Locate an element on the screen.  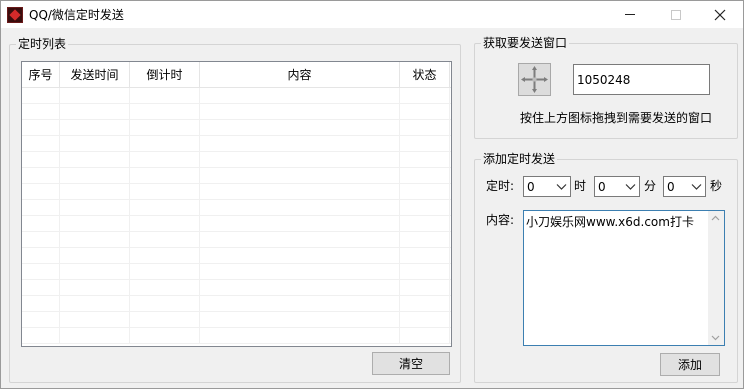
app-logo-icon is located at coordinates (15, 14).